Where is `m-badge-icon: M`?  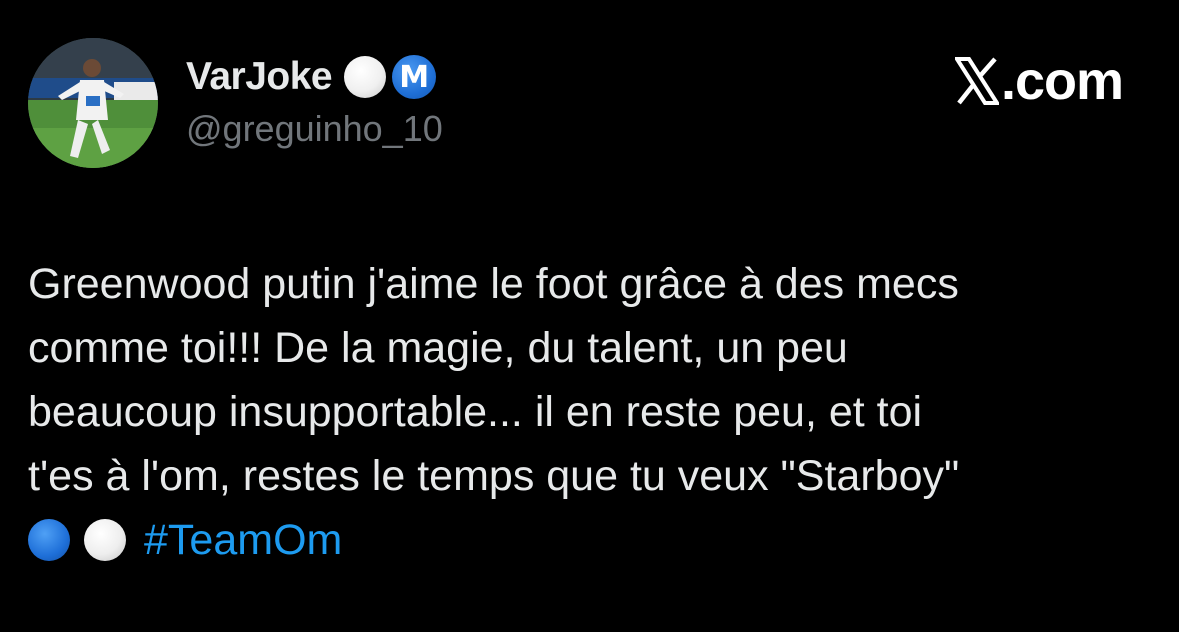 m-badge-icon: M is located at coordinates (414, 77).